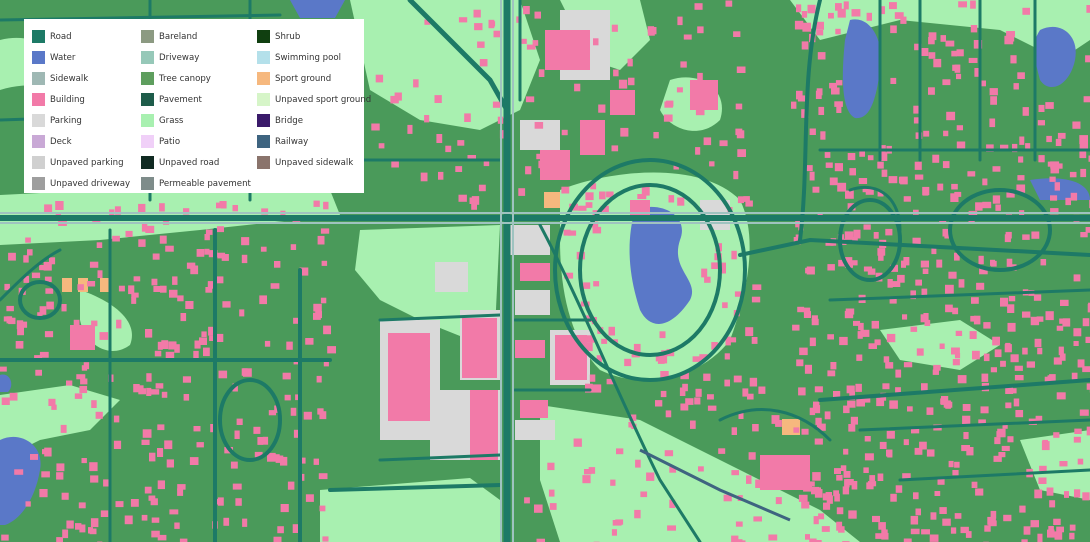 The height and width of the screenshot is (542, 1090). Describe the element at coordinates (90, 183) in the screenshot. I see `legend-label: Unpaved driveway` at that location.